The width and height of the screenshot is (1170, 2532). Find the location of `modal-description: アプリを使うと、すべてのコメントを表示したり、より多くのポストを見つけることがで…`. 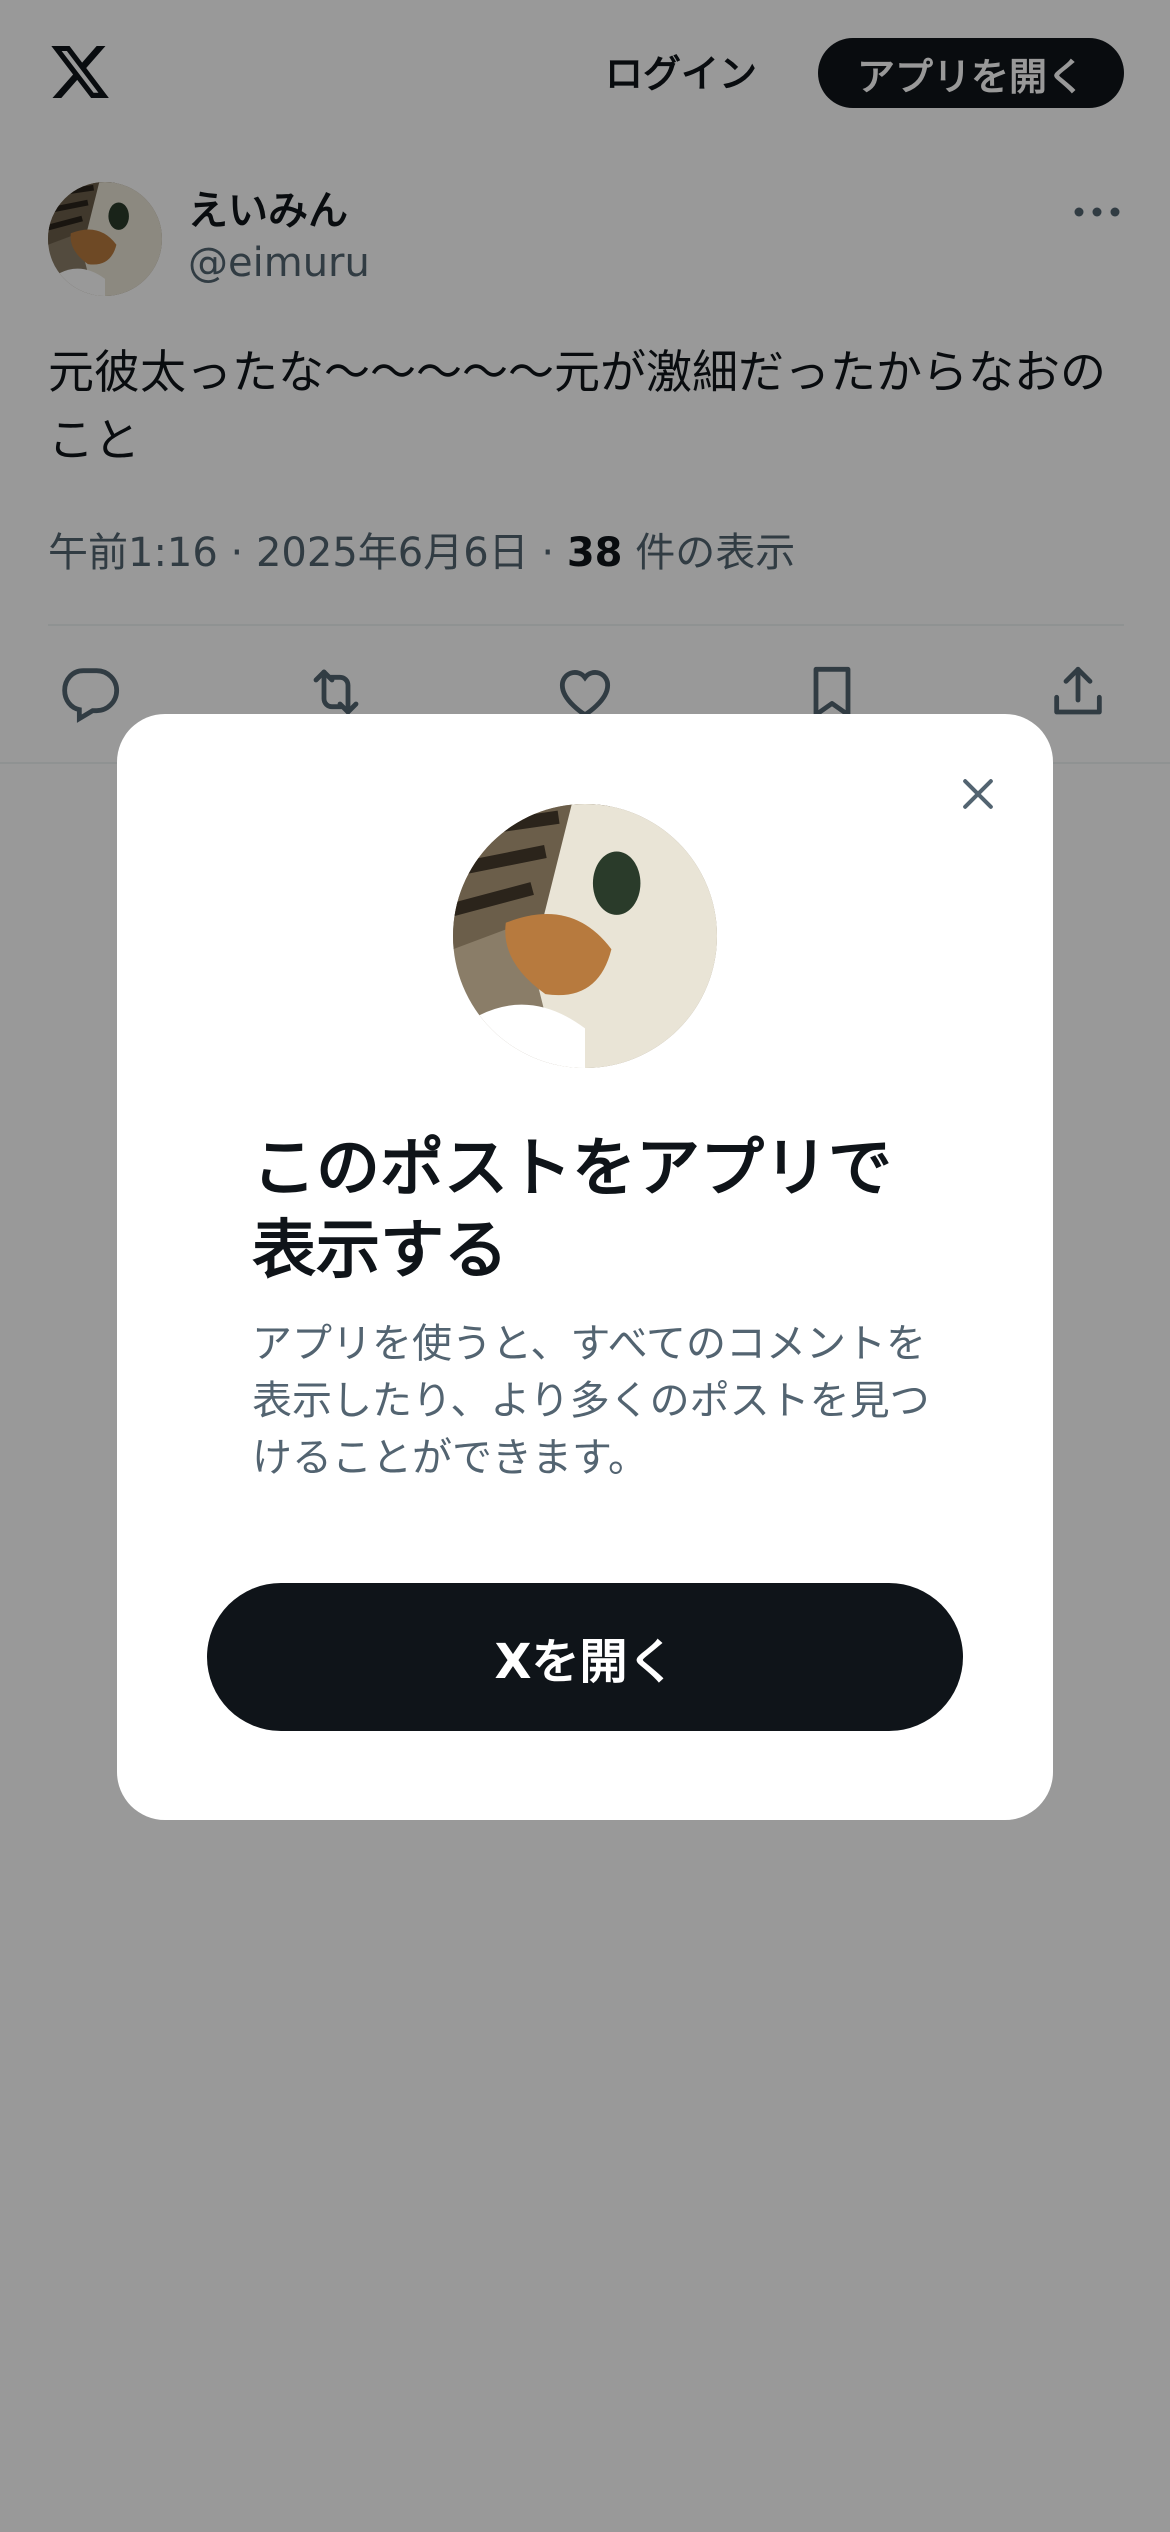

modal-description: アプリを使うと、すべてのコメントを表示したり、より多くのポストを見つけることがで… is located at coordinates (591, 1401).